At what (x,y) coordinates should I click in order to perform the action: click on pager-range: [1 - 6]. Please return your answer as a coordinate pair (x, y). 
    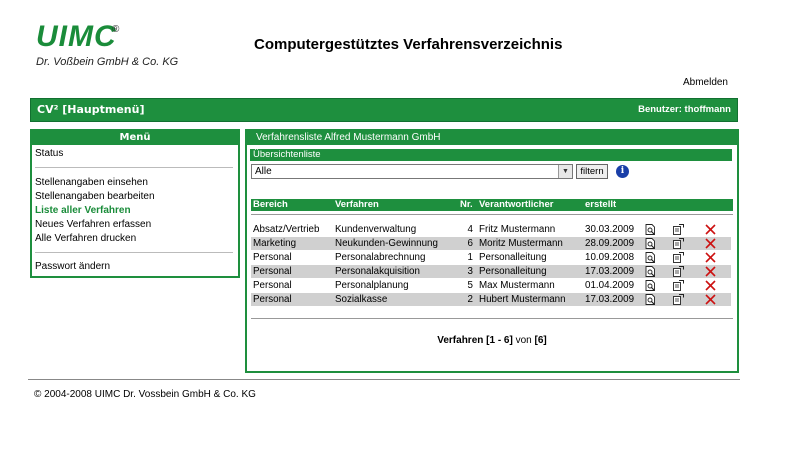
    Looking at the image, I should click on (499, 340).